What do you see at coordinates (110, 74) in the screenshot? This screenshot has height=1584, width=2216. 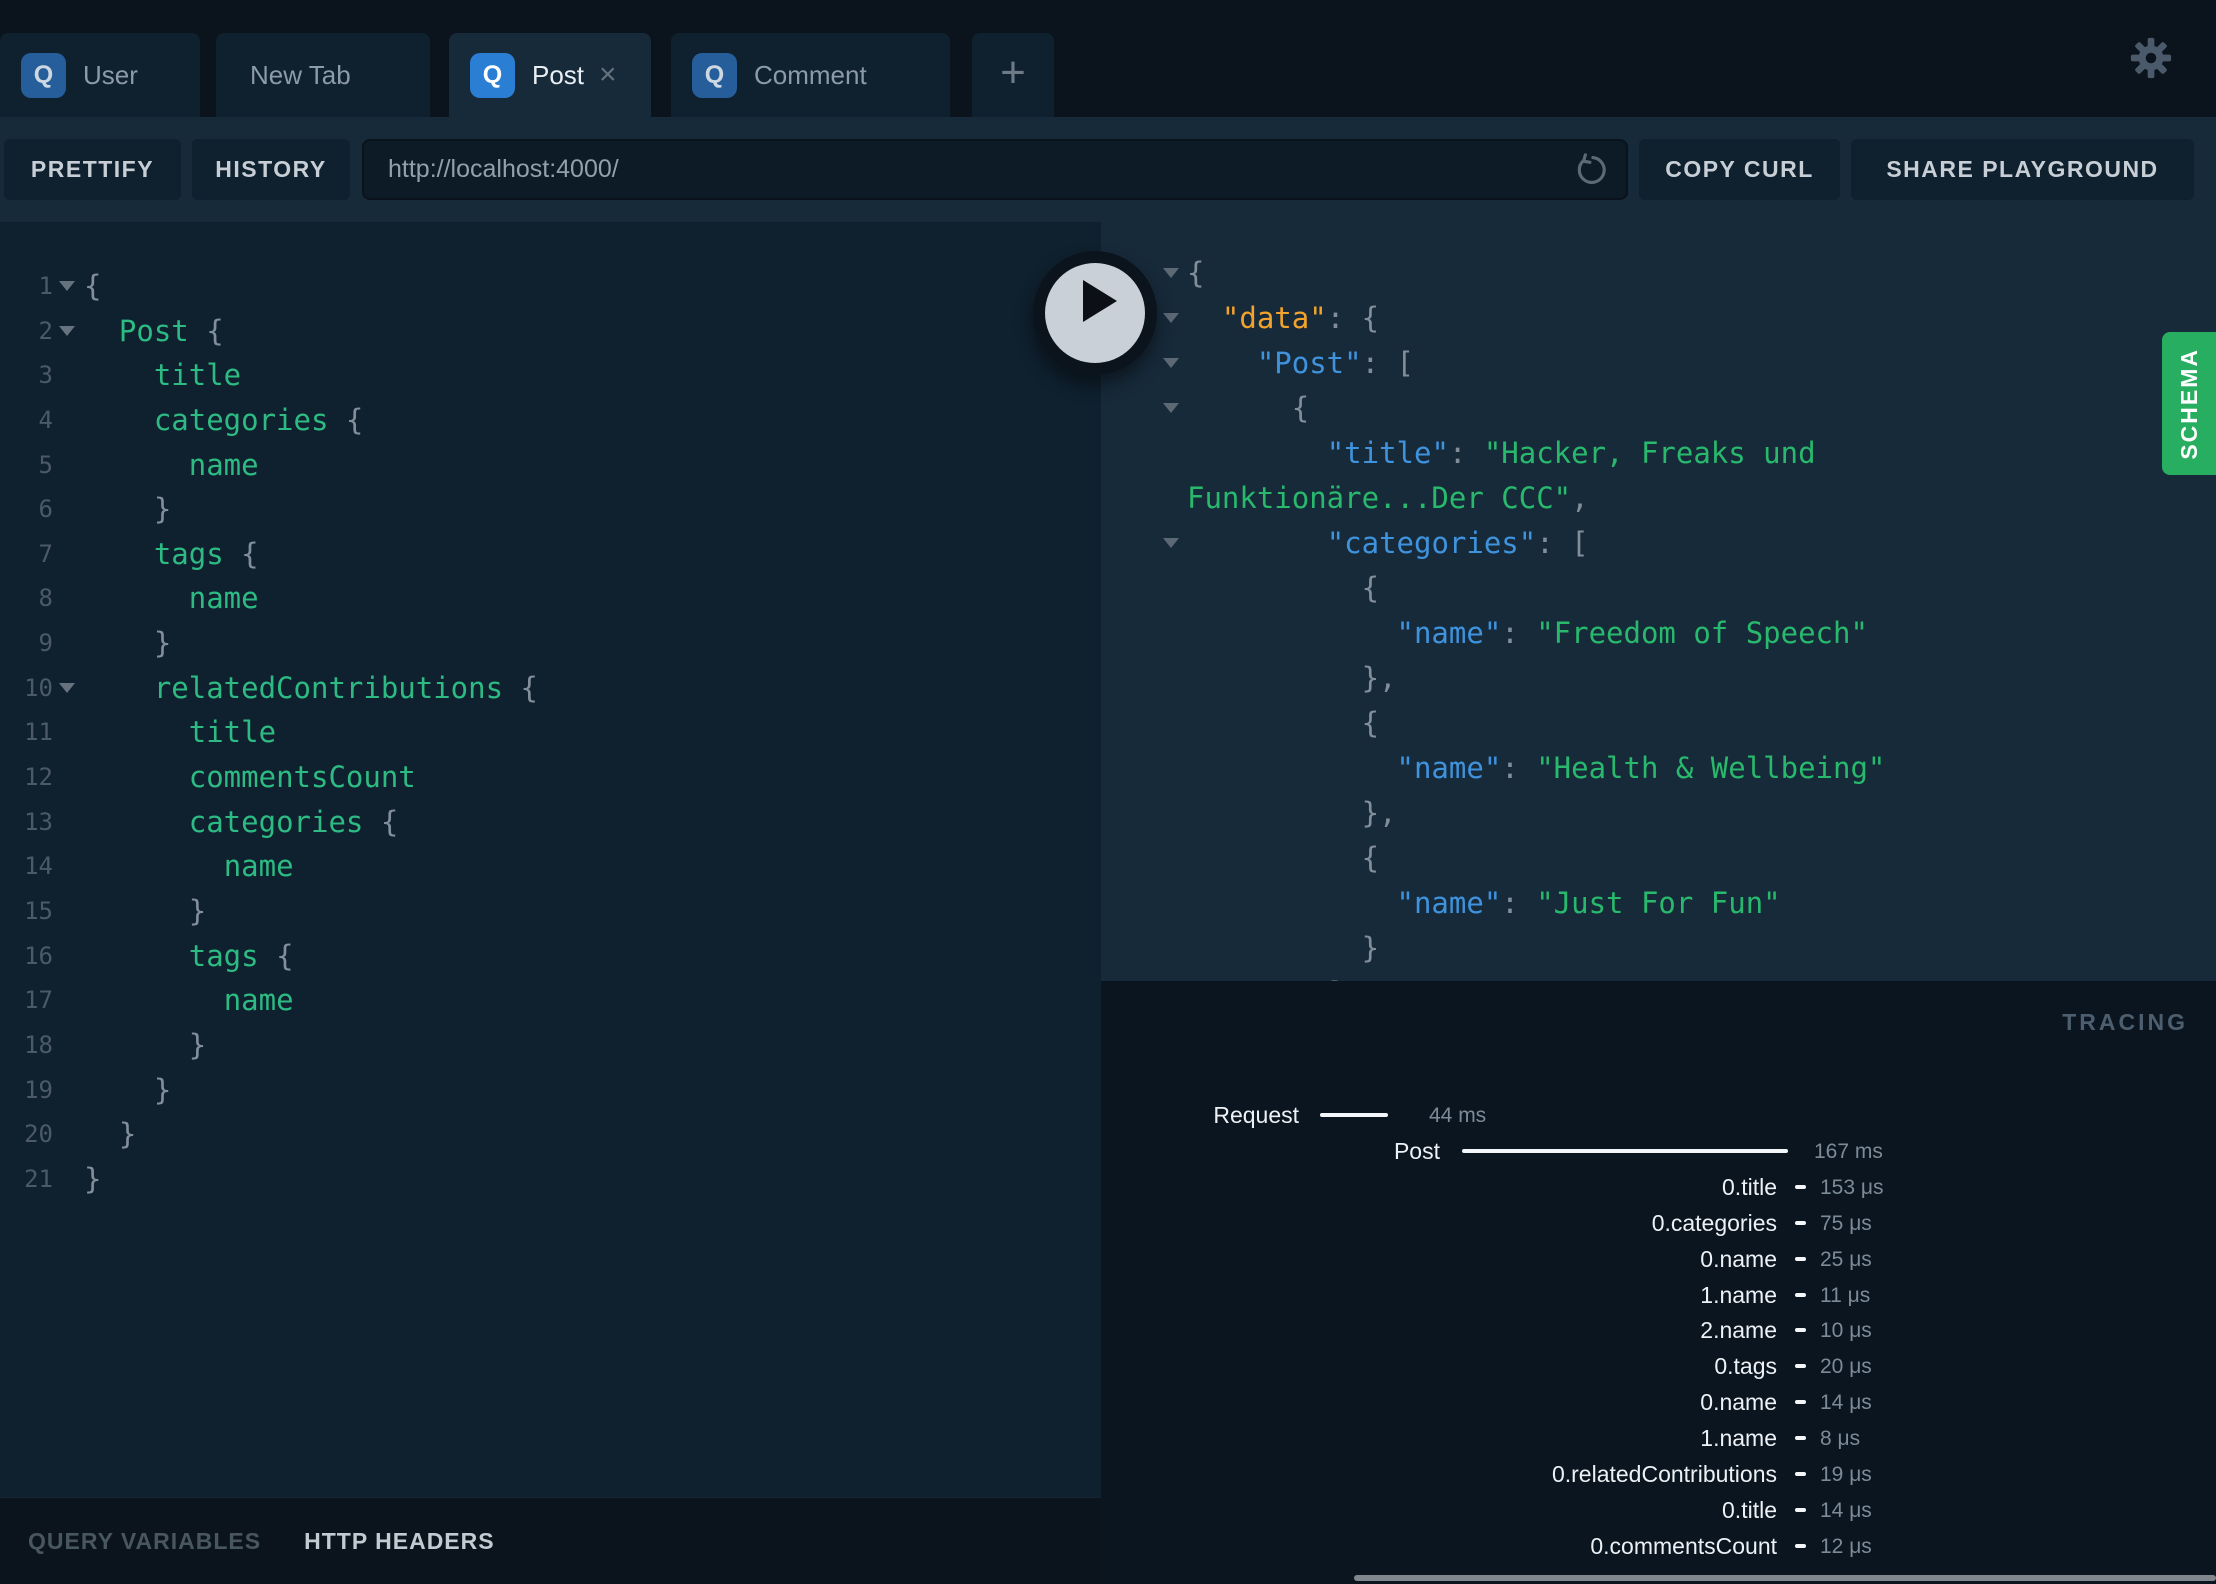 I see `tab-label: User` at bounding box center [110, 74].